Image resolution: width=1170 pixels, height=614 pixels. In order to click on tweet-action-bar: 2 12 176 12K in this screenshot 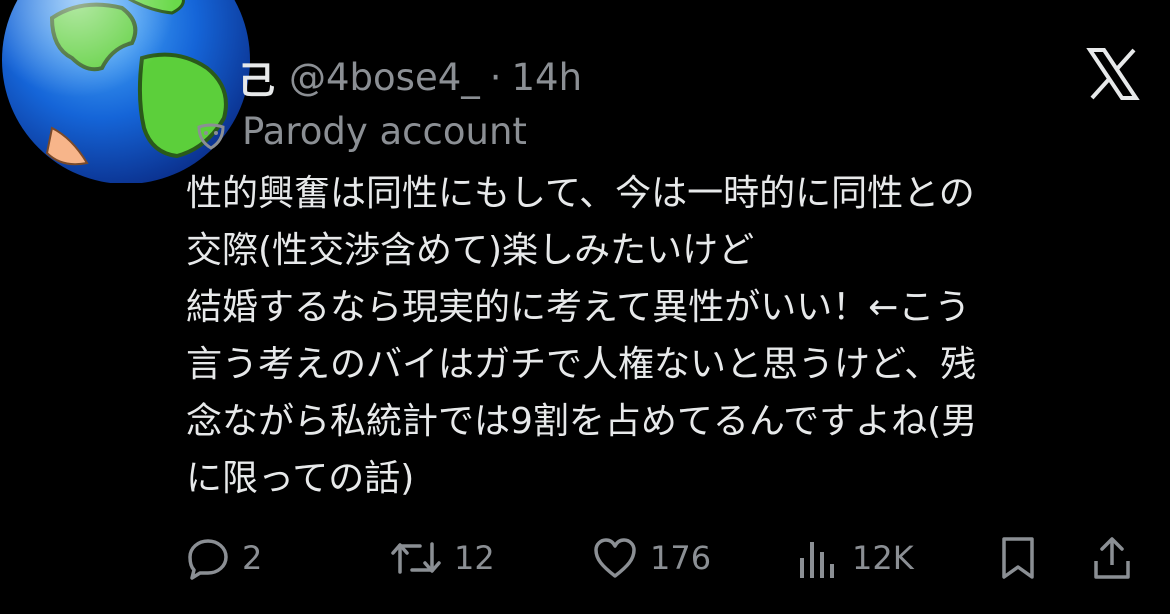, I will do `click(661, 558)`.